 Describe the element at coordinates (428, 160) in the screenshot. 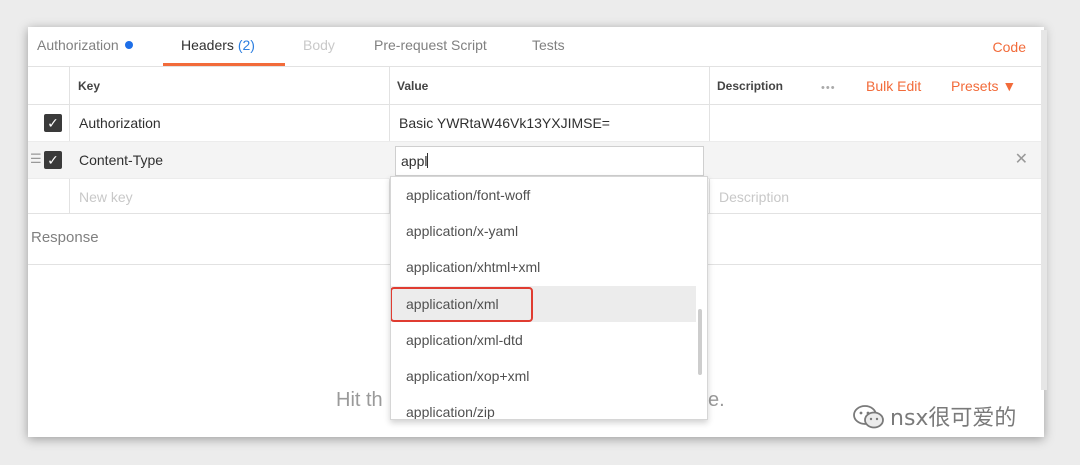

I see `text-caret` at that location.